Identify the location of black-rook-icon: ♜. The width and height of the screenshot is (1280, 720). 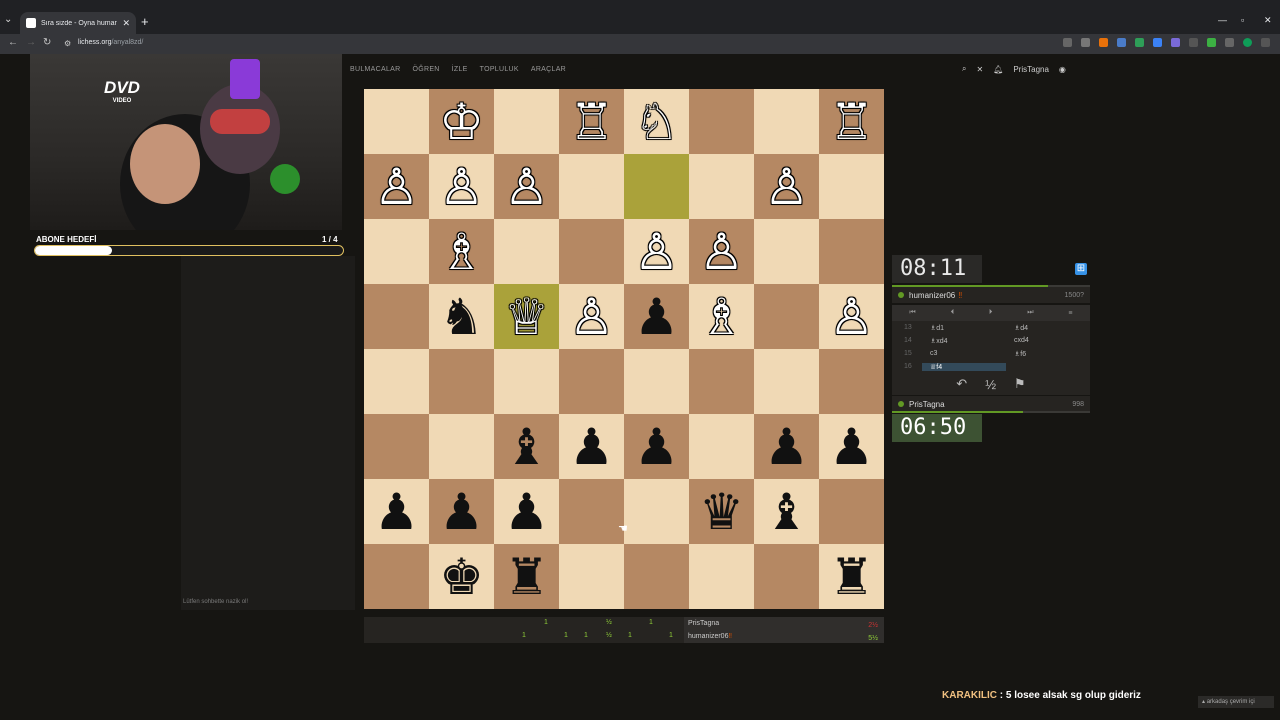
(526, 577).